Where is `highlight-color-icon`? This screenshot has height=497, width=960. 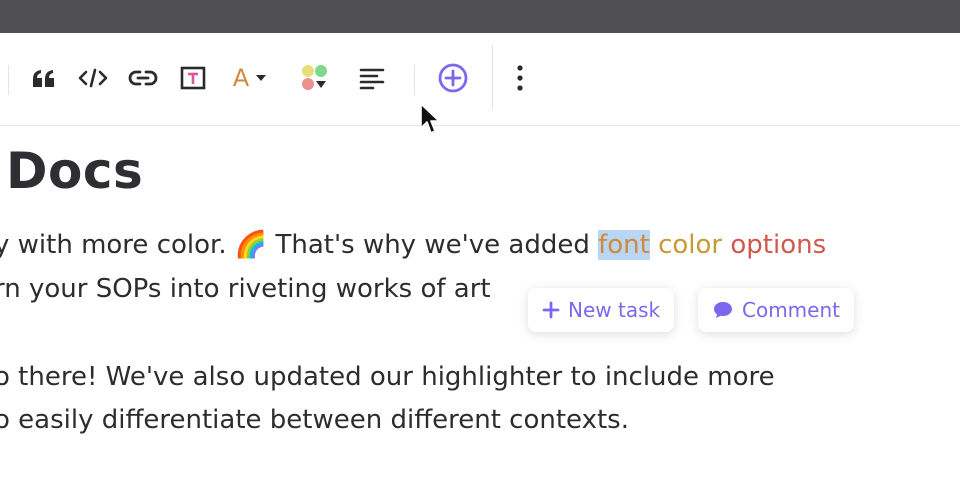
highlight-color-icon is located at coordinates (314, 77).